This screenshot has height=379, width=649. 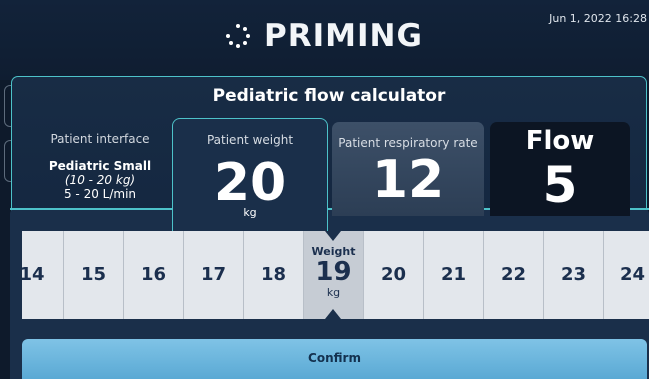 I want to click on selection-marker-bottom, so click(x=333, y=314).